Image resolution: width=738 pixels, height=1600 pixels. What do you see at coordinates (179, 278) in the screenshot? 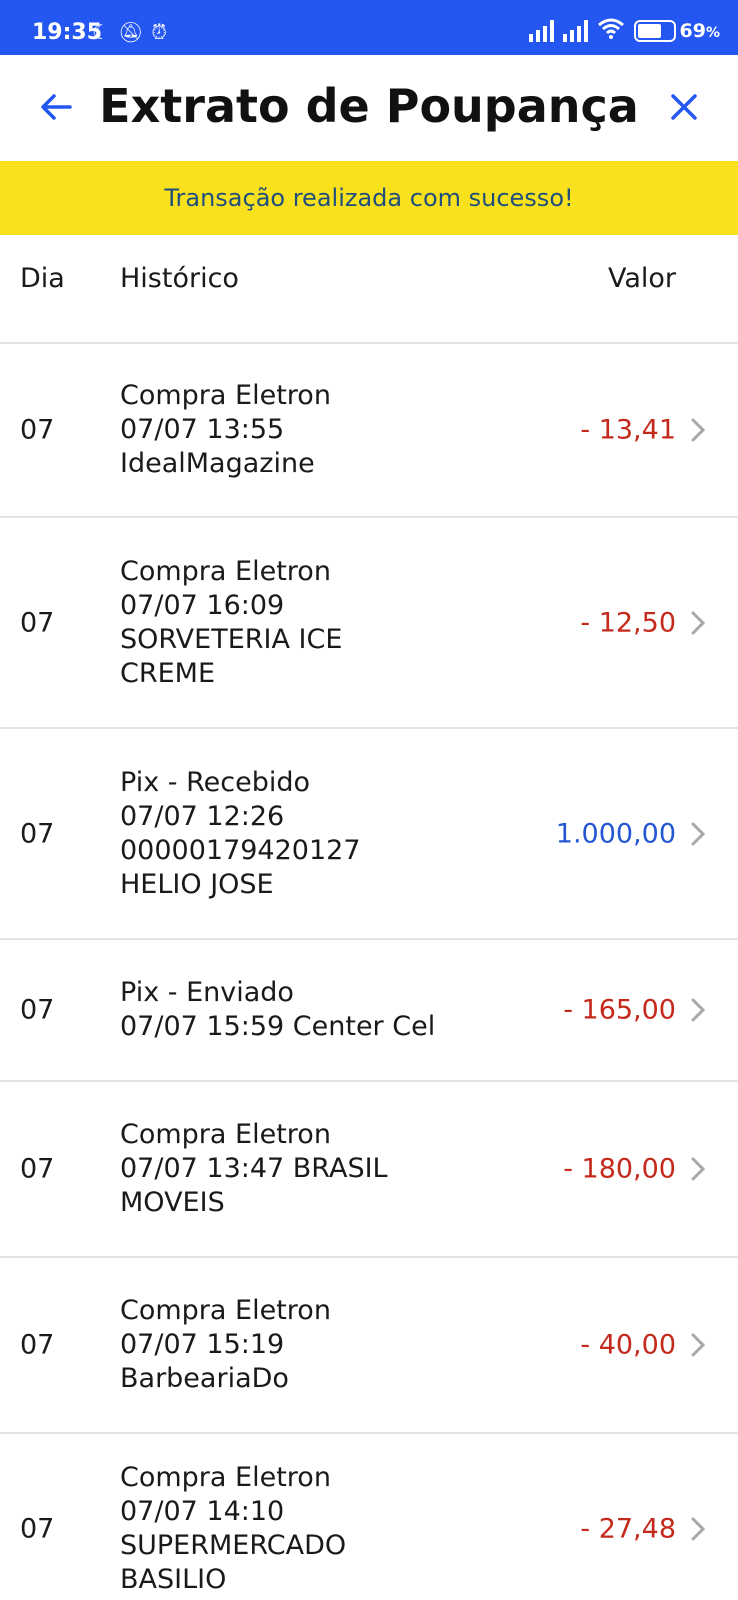
I see `column-history: Histórico` at bounding box center [179, 278].